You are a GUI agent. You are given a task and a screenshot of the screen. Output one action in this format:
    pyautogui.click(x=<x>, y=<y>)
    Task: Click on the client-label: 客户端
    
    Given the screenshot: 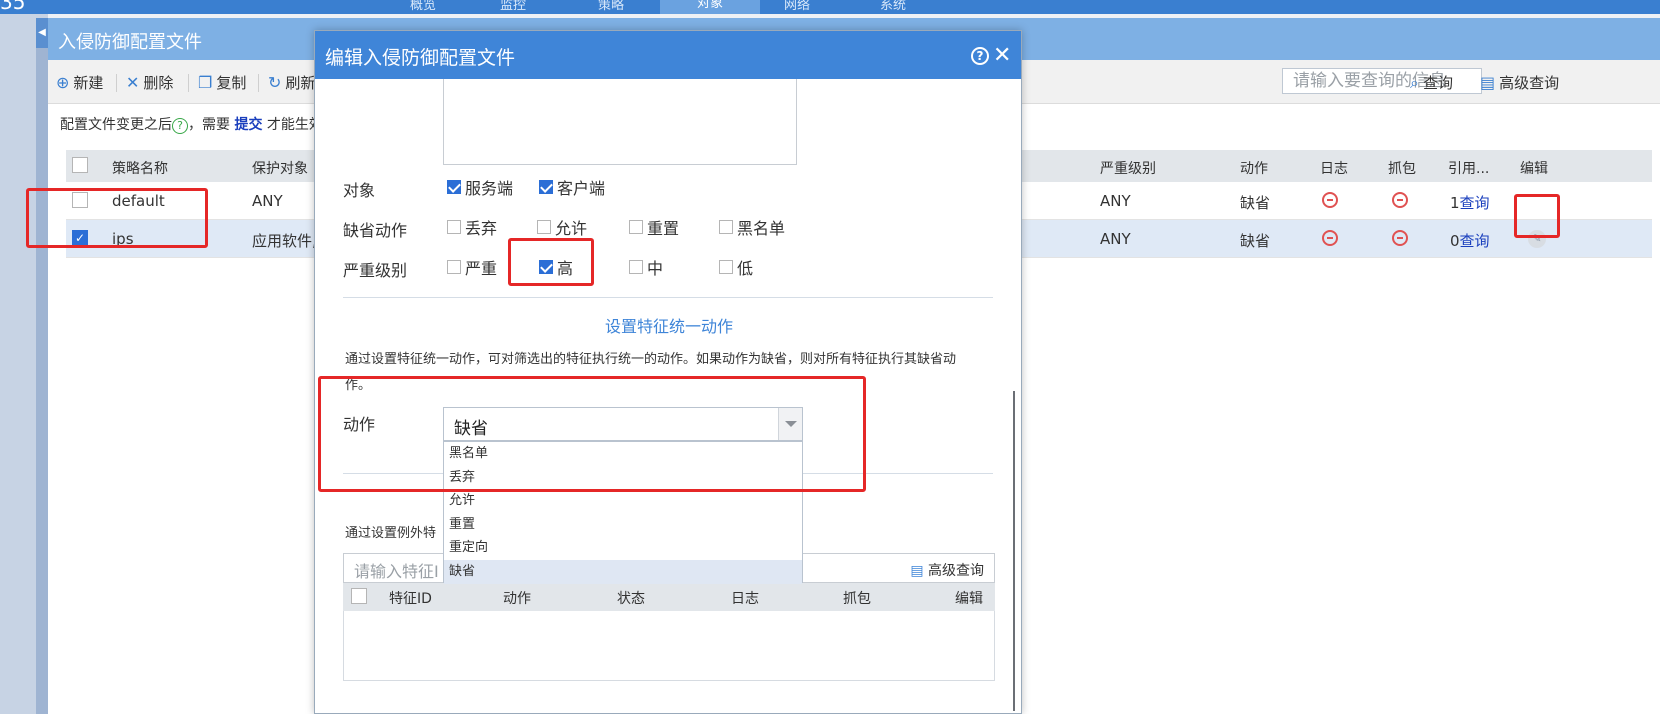 What is the action you would take?
    pyautogui.click(x=581, y=188)
    